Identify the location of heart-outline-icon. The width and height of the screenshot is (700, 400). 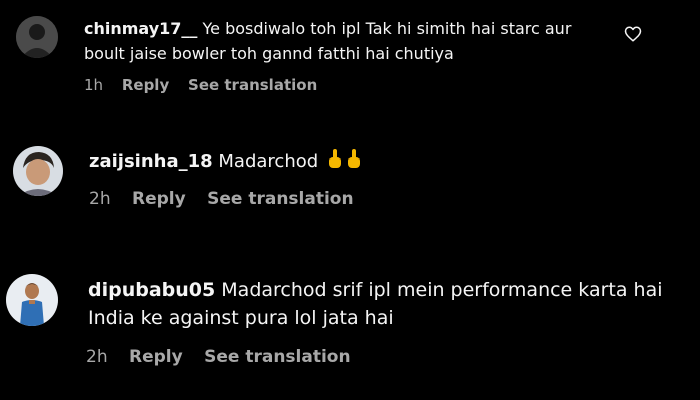
(633, 34).